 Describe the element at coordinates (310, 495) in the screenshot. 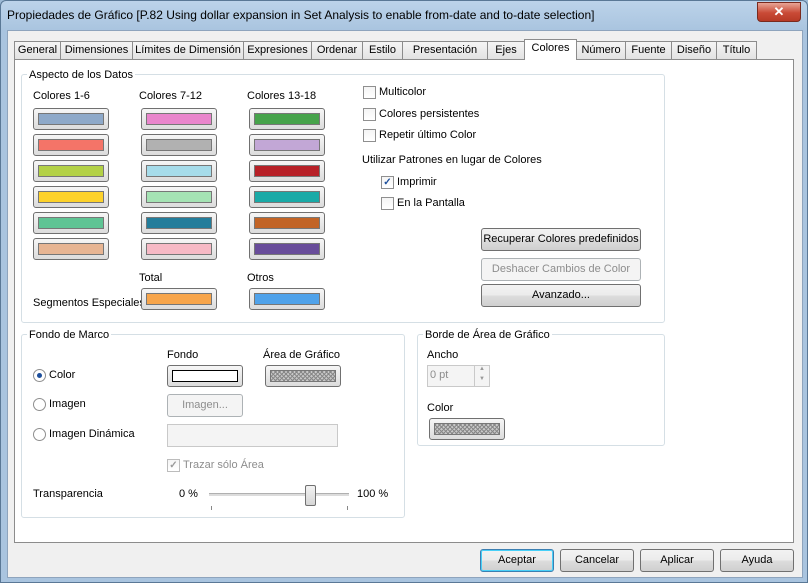

I see `transparency-slider-thumb` at that location.